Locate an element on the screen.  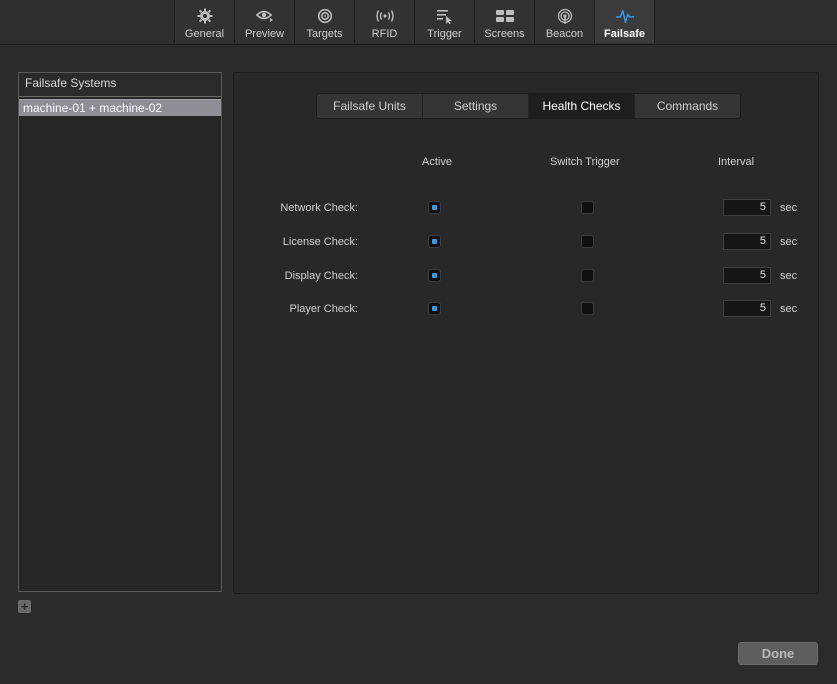
toolbar-item-preview: Preview is located at coordinates (265, 21).